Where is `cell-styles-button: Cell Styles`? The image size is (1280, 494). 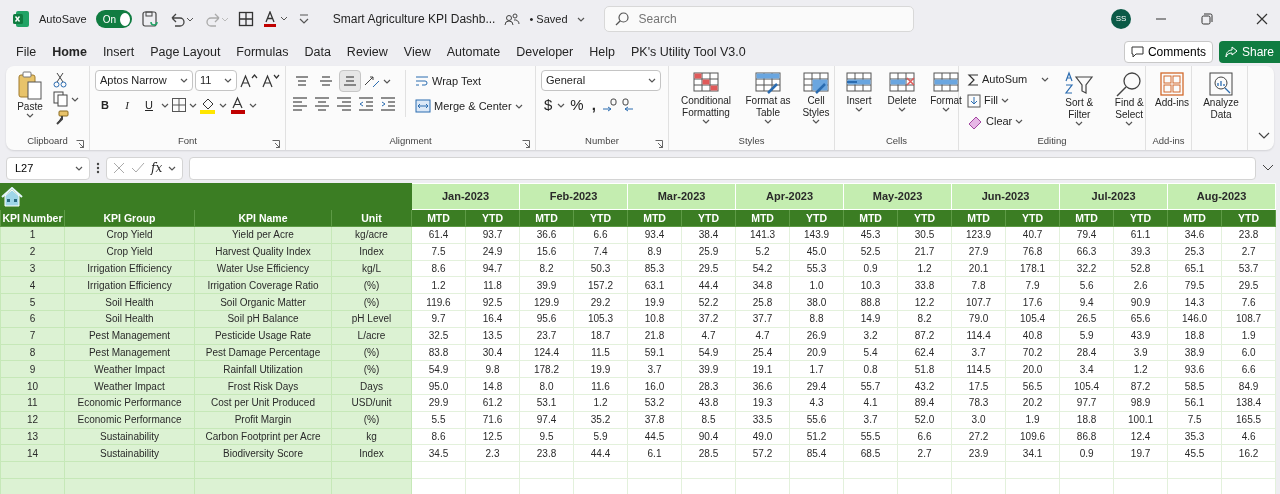
cell-styles-button: Cell Styles is located at coordinates (816, 97).